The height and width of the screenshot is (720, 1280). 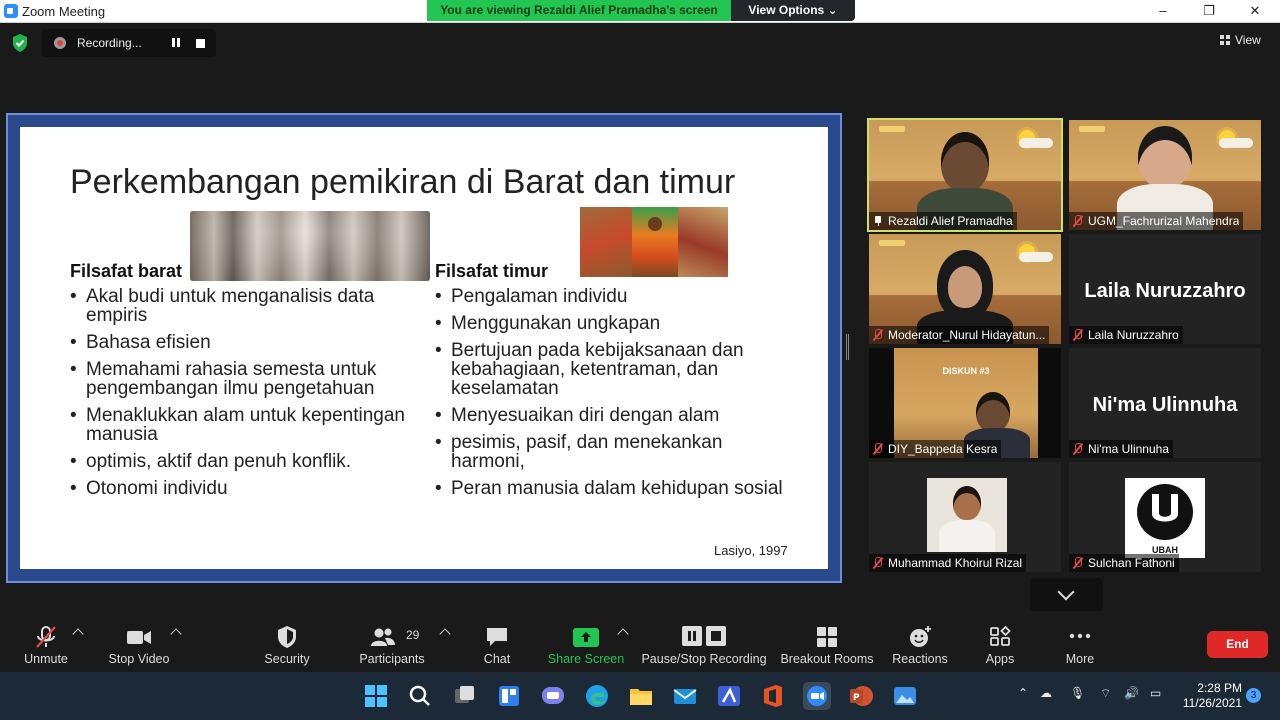 I want to click on list-item: optimis, aktif dan penuh konflik., so click(x=240, y=461).